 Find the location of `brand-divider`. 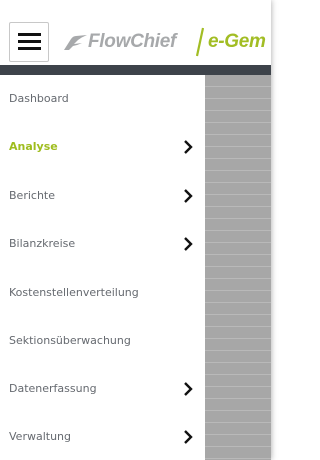

brand-divider is located at coordinates (200, 42).